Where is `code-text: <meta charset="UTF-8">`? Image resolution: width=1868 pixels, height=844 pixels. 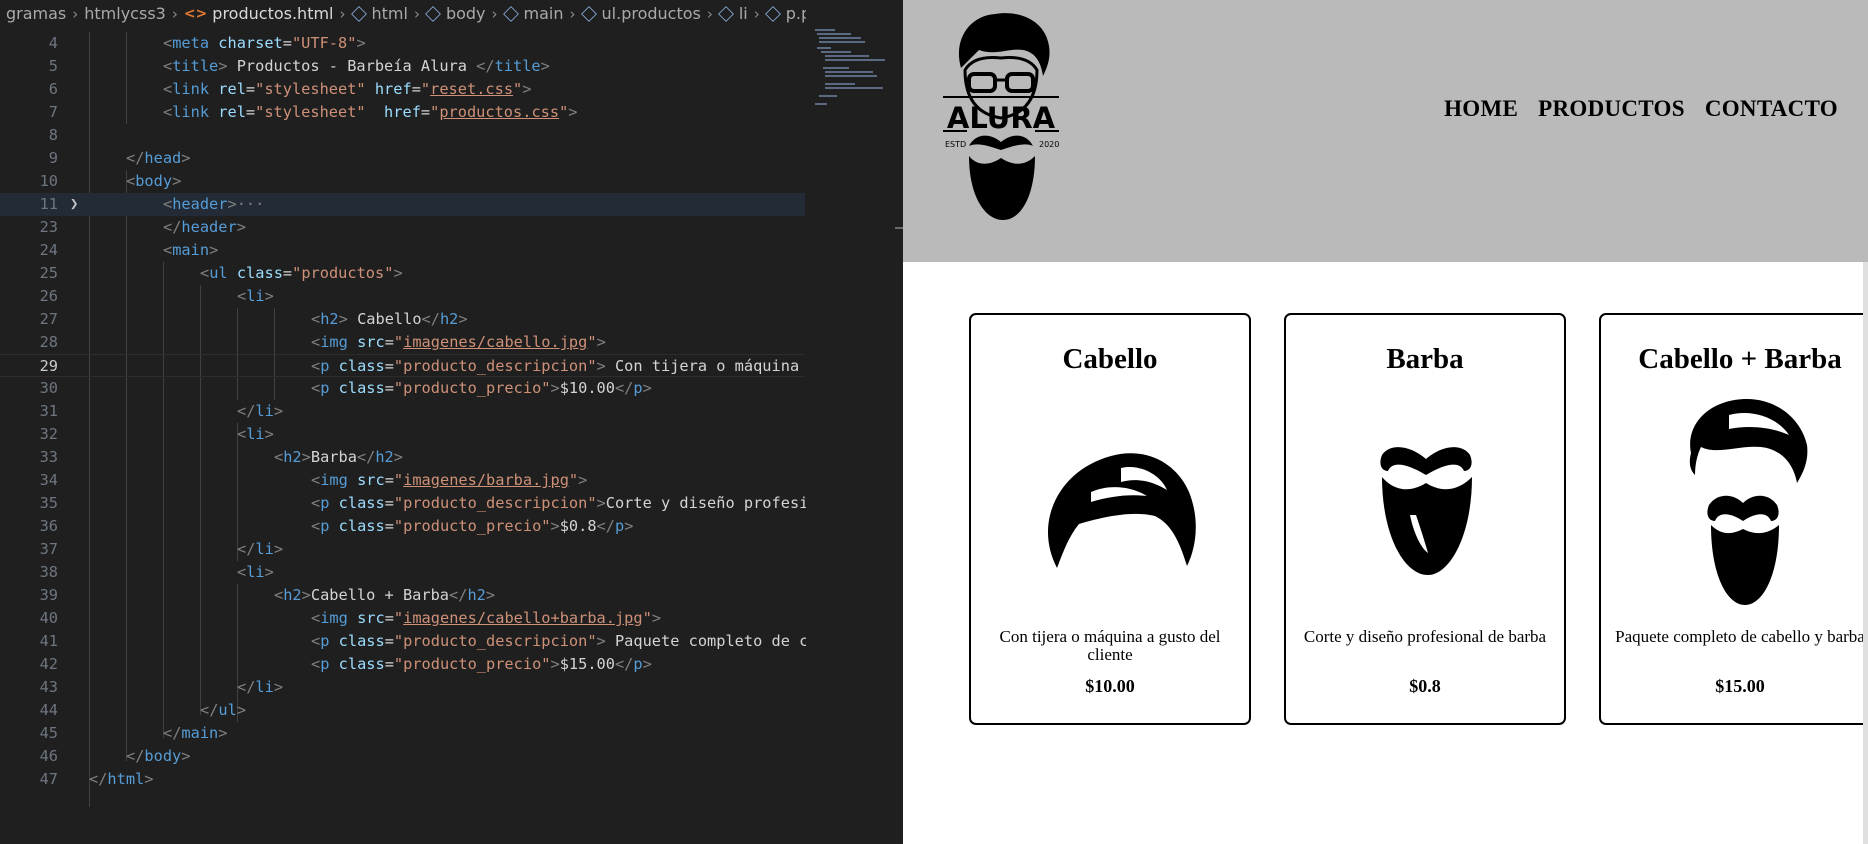
code-text: <meta charset="UTF-8"> is located at coordinates (264, 43).